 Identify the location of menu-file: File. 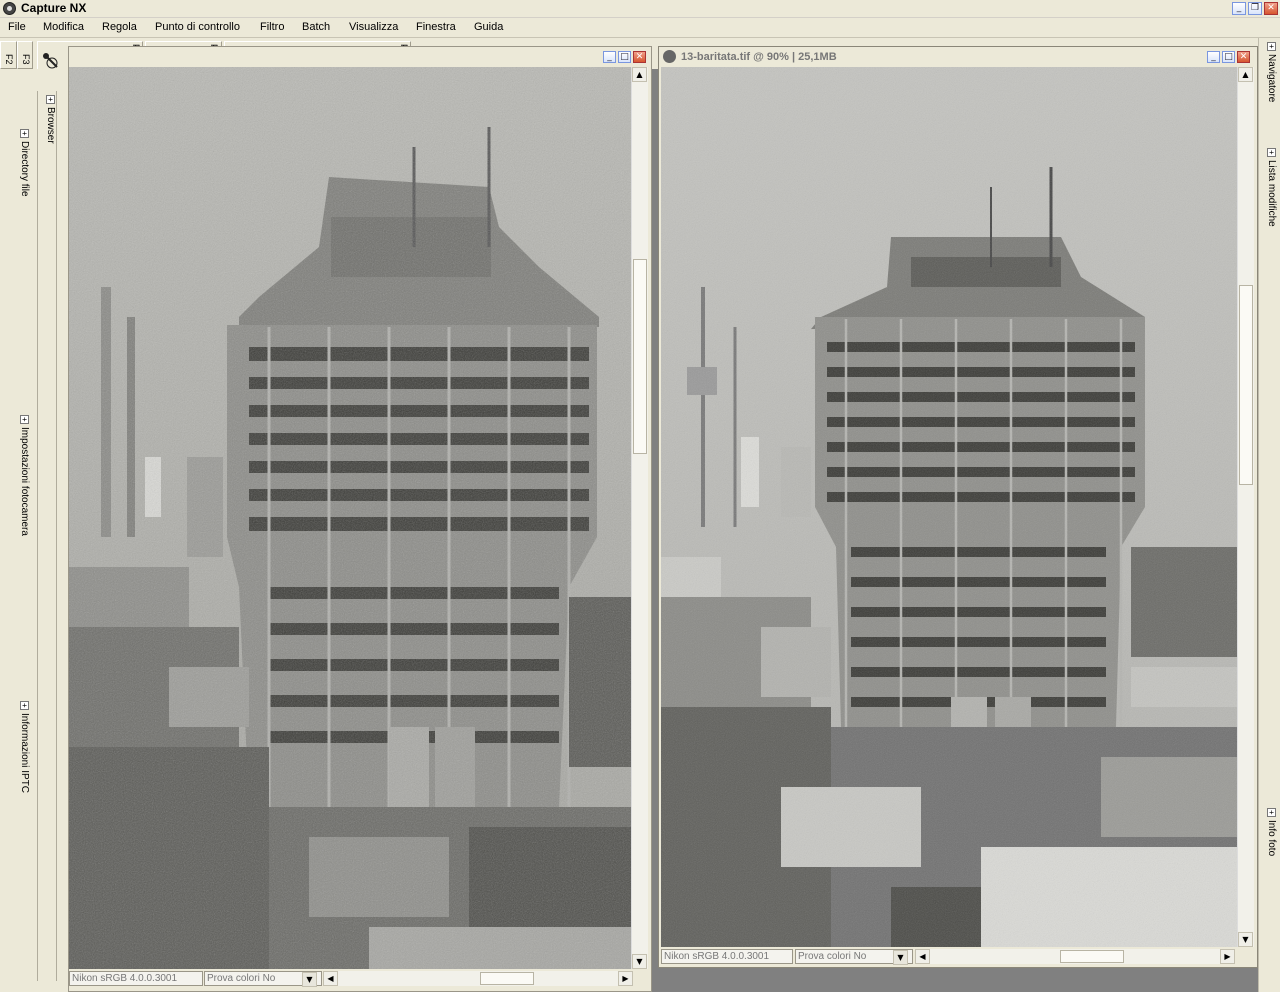
(17, 27).